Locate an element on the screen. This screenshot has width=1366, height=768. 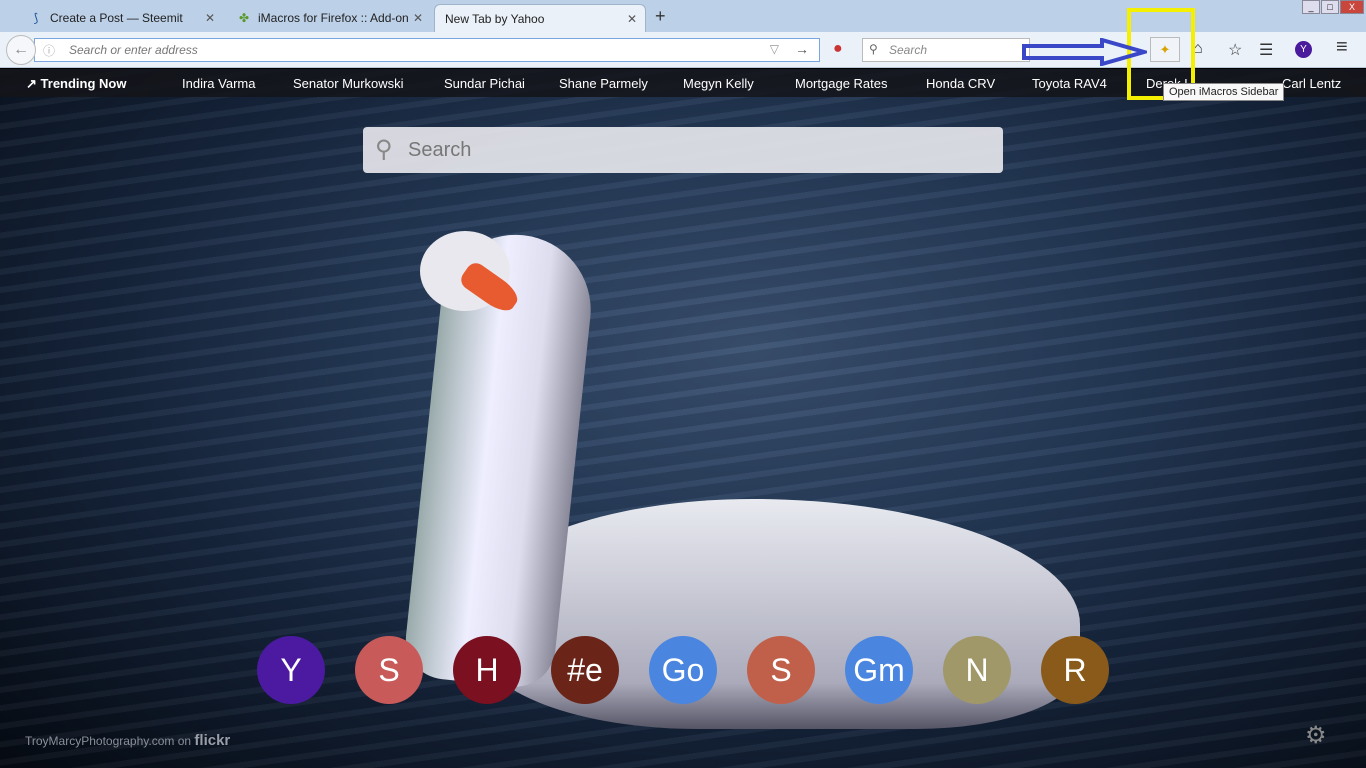
tab-title: New Tab by Yahoo is located at coordinates (495, 18).